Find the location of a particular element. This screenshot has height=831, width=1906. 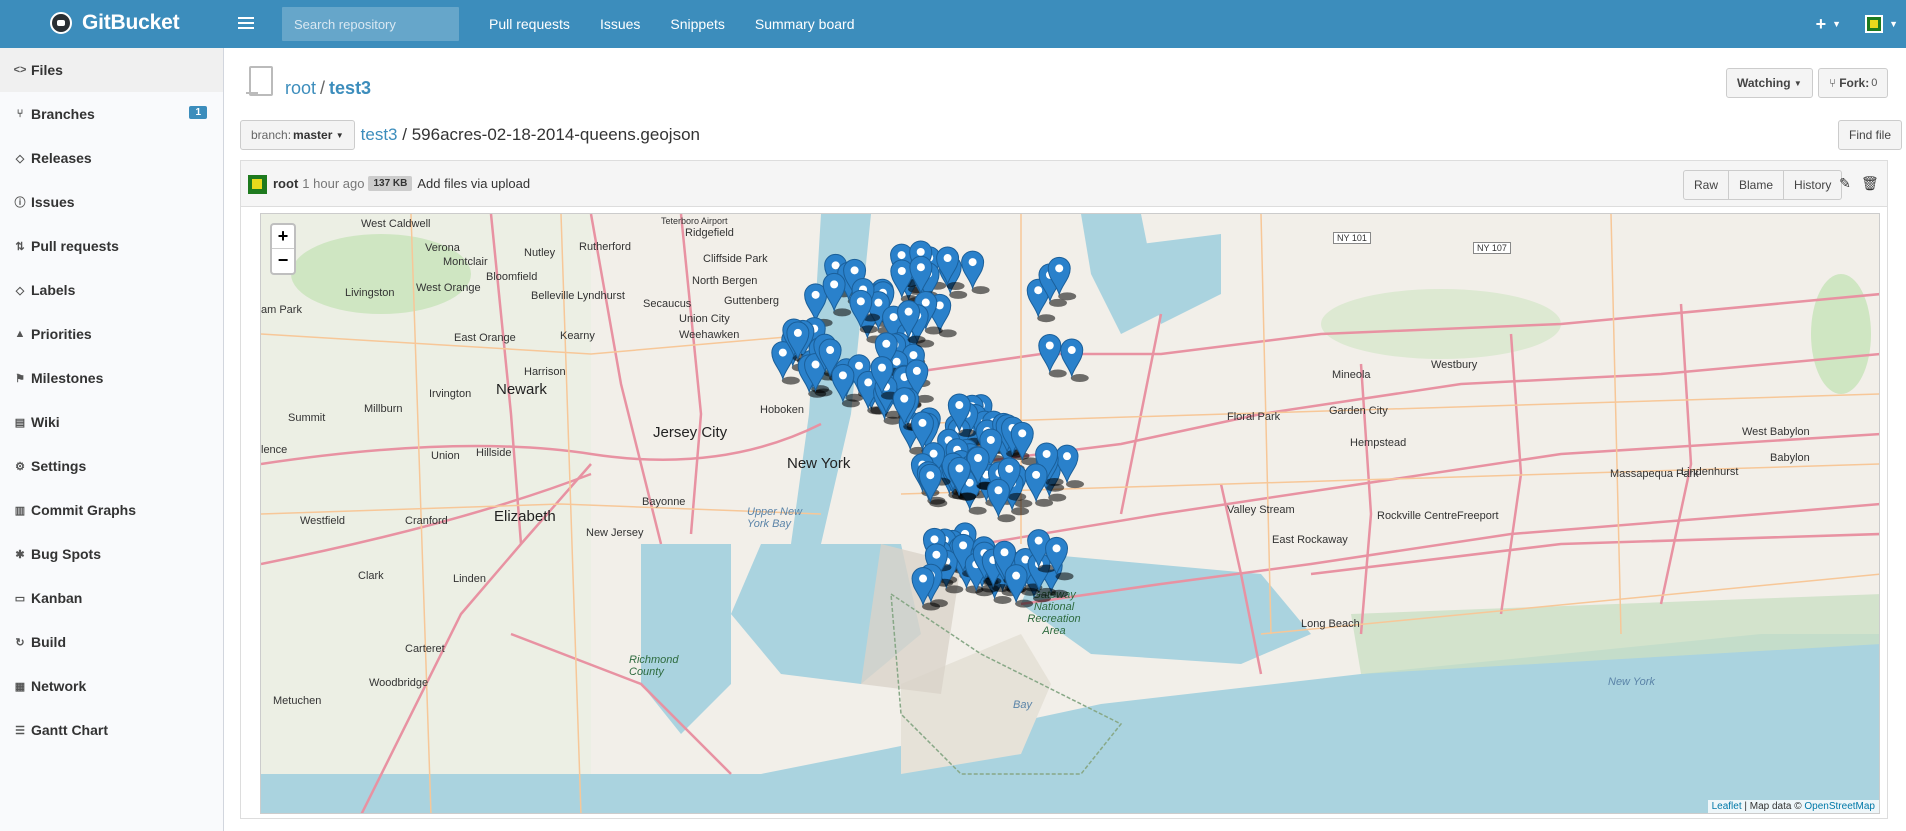

sidebar-item-settings: ⚙ Settings is located at coordinates (111, 466).